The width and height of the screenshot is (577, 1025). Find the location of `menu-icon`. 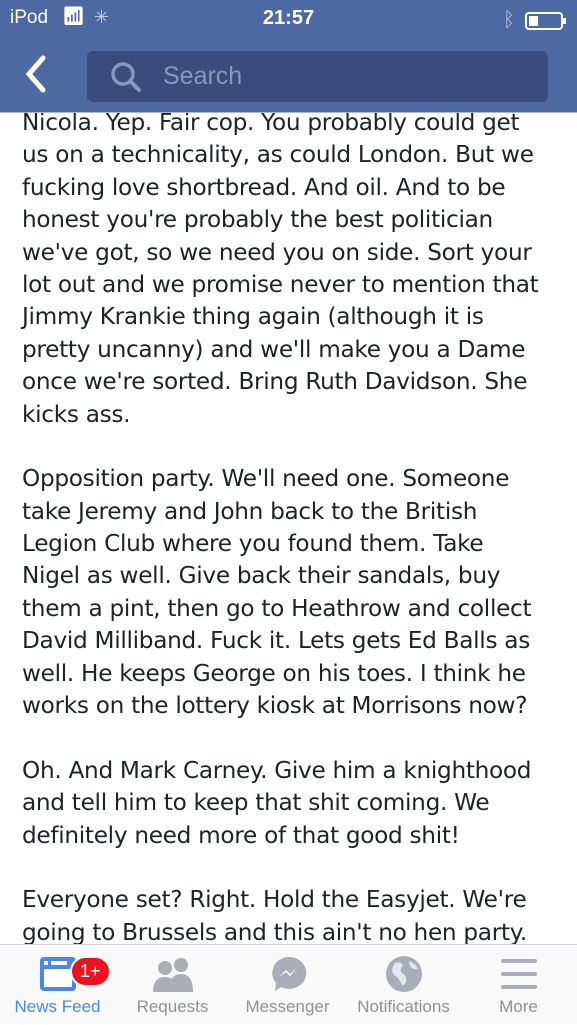

menu-icon is located at coordinates (518, 974).